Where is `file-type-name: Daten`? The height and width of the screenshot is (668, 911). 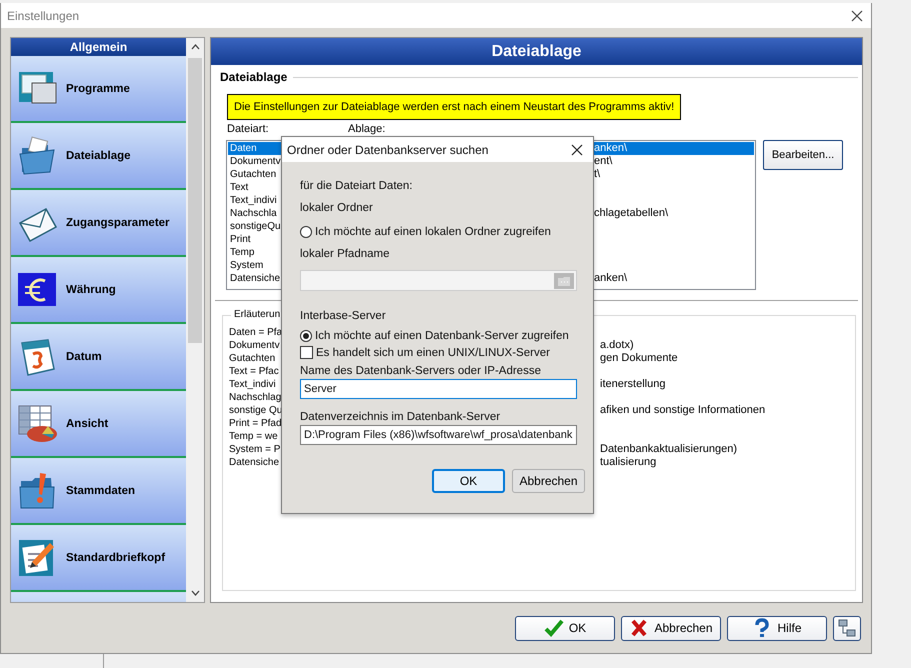
file-type-name: Daten is located at coordinates (243, 148).